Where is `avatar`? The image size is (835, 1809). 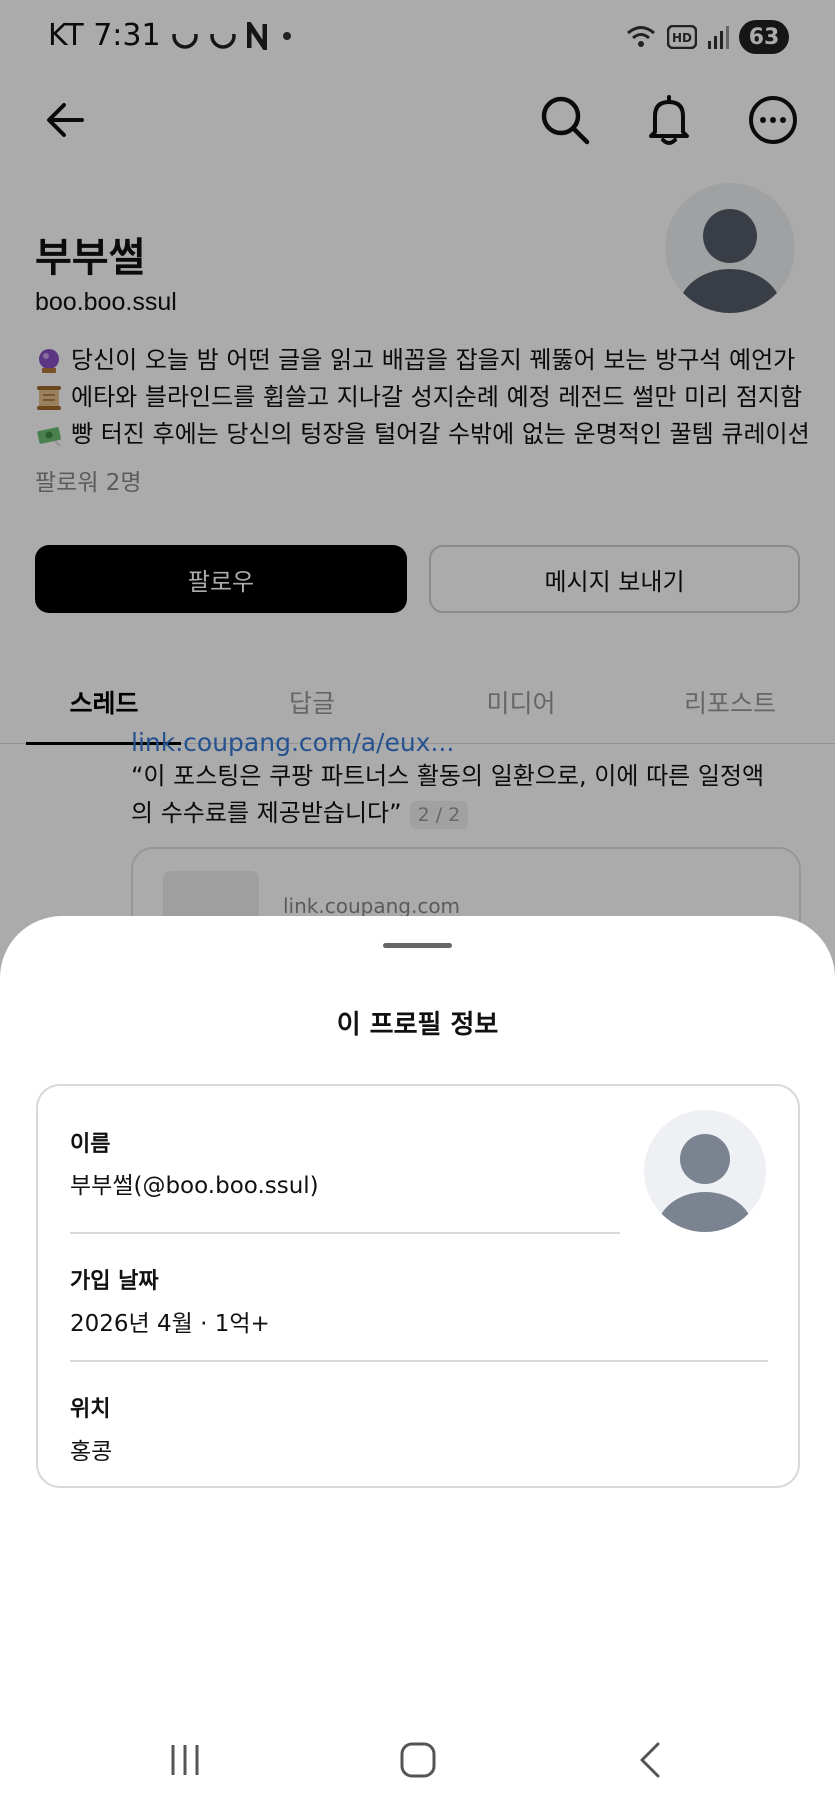 avatar is located at coordinates (705, 1171).